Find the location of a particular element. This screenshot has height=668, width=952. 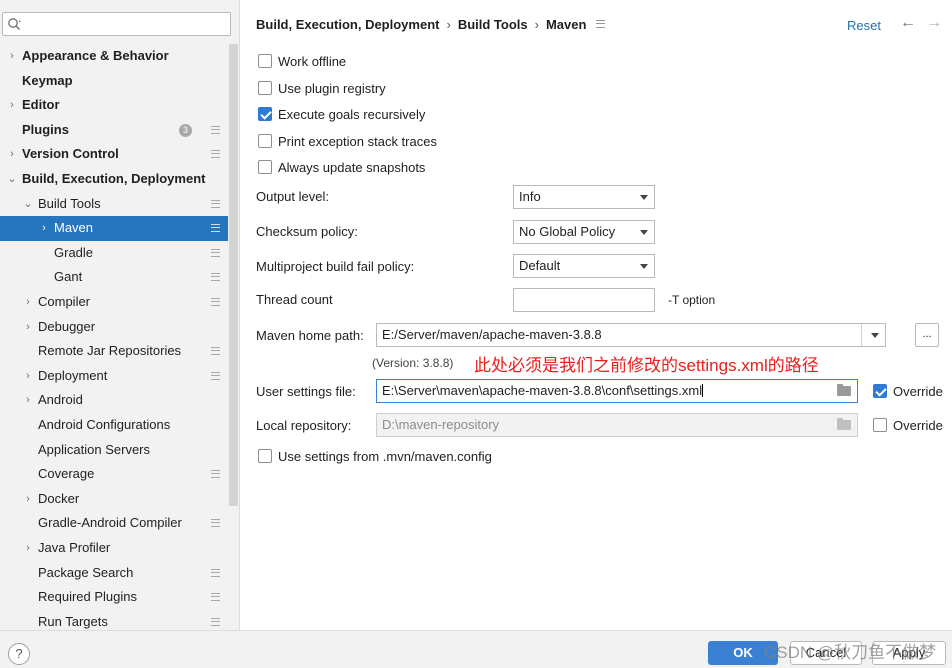

breadcrumb-item: Build, Execution, Deployment is located at coordinates (347, 24).